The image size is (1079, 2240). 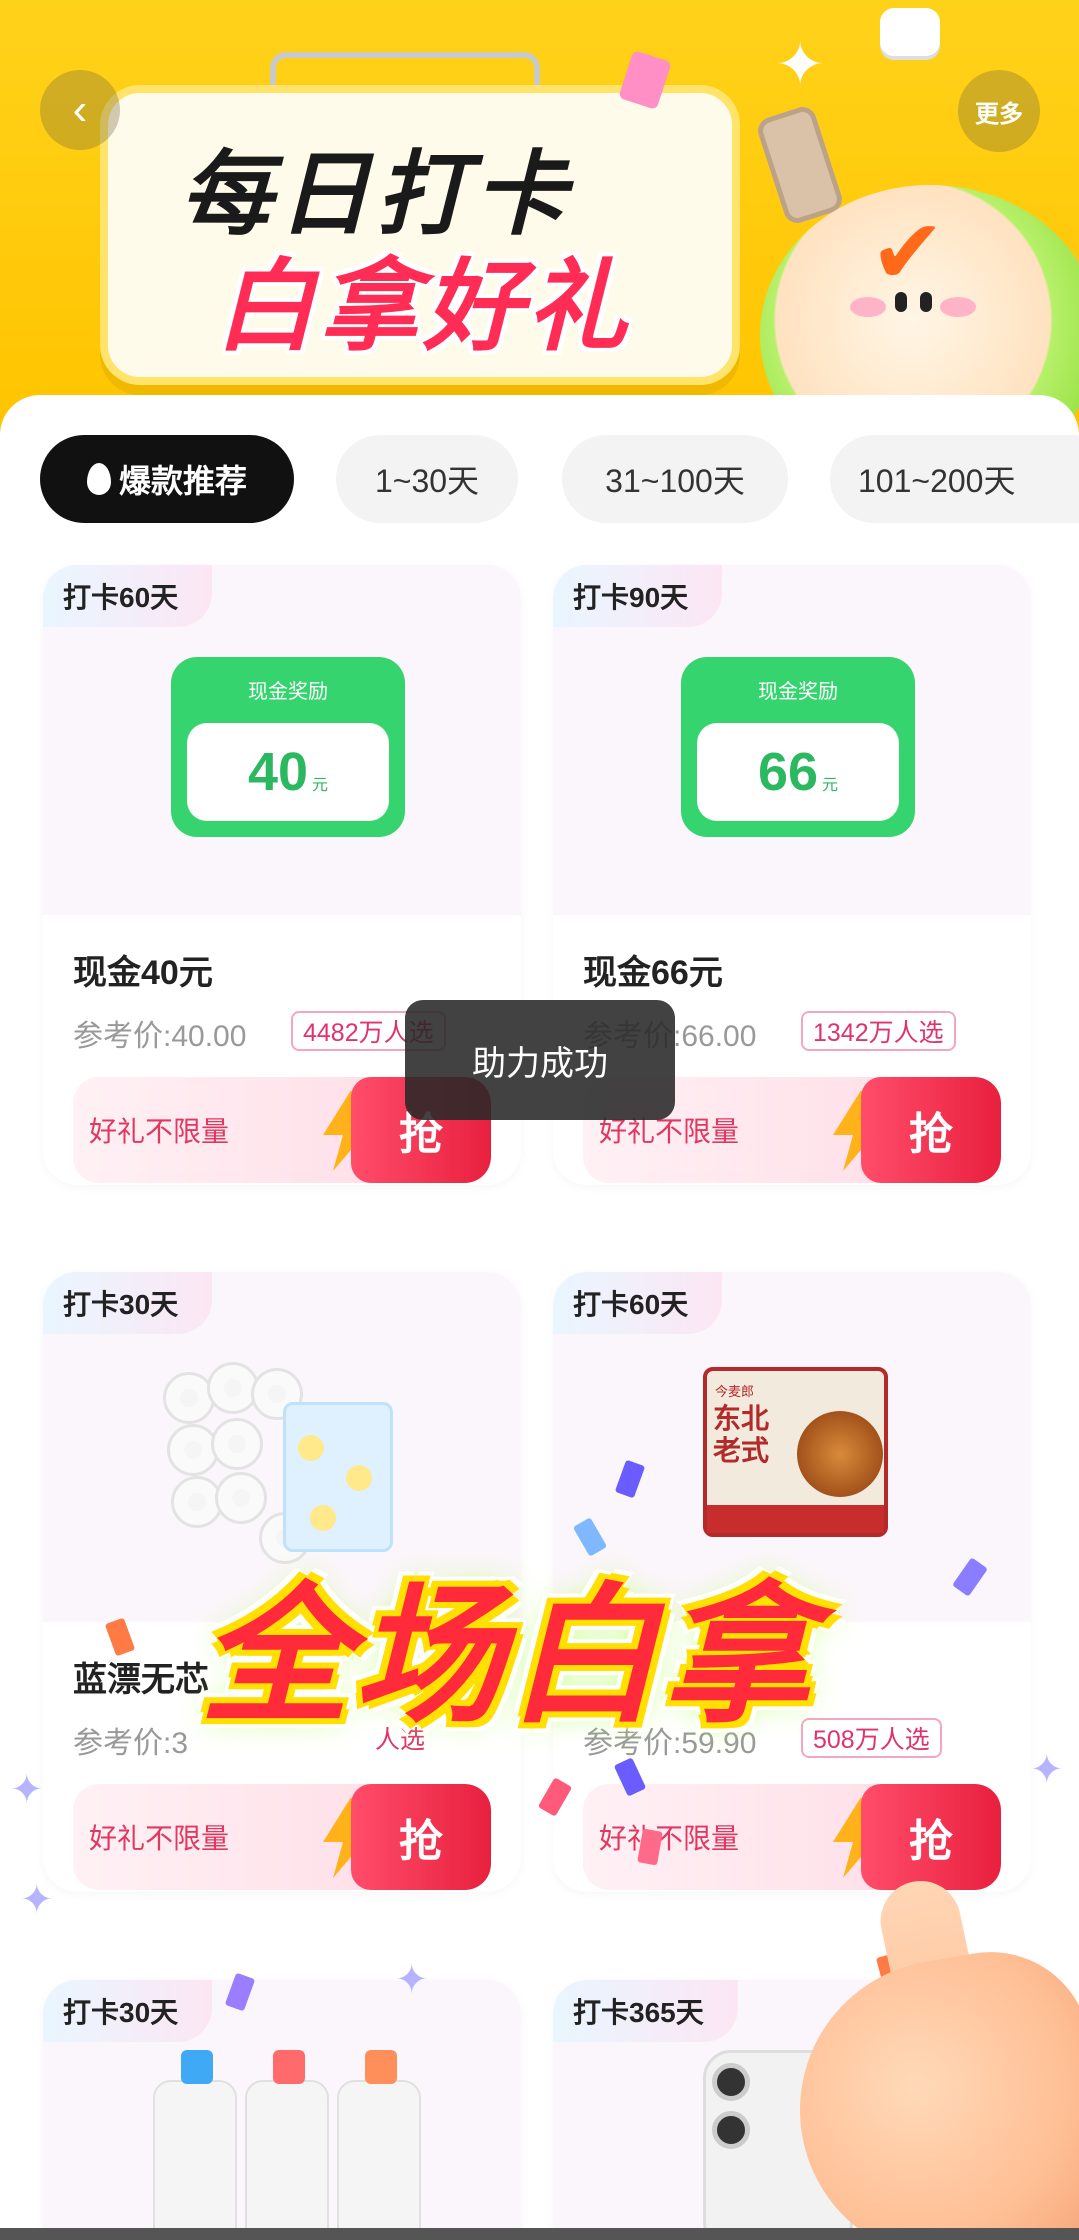 What do you see at coordinates (508, 1656) in the screenshot?
I see `promo-overlay-text: 全场白拿` at bounding box center [508, 1656].